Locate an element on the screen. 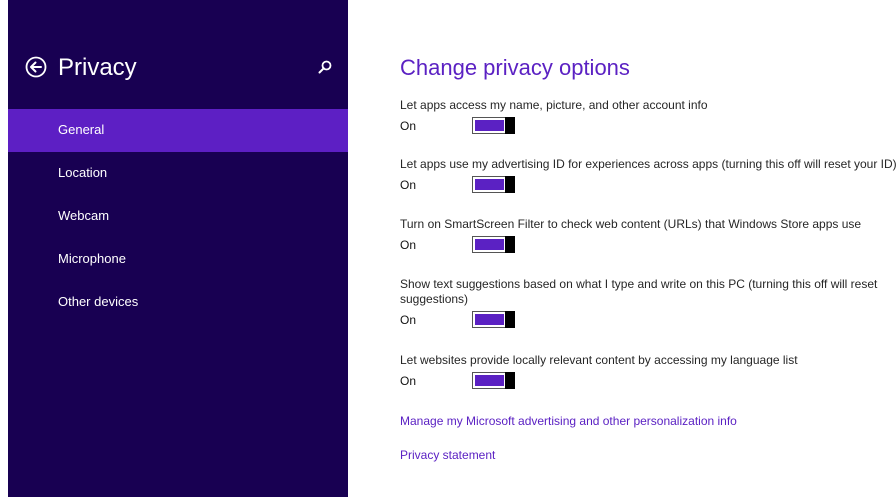 The width and height of the screenshot is (896, 497). sidebar-item-label: Other devices is located at coordinates (98, 301).